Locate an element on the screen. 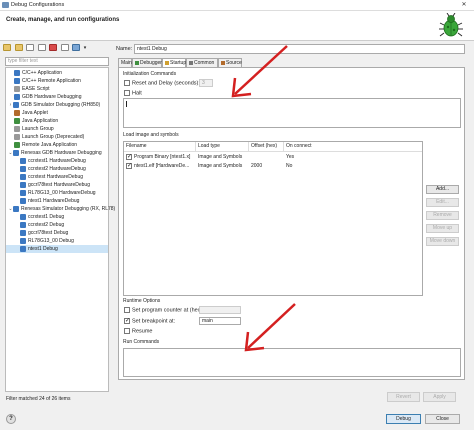 This screenshot has height=430, width=474. tree-item: Remote Java Application is located at coordinates (57, 145).